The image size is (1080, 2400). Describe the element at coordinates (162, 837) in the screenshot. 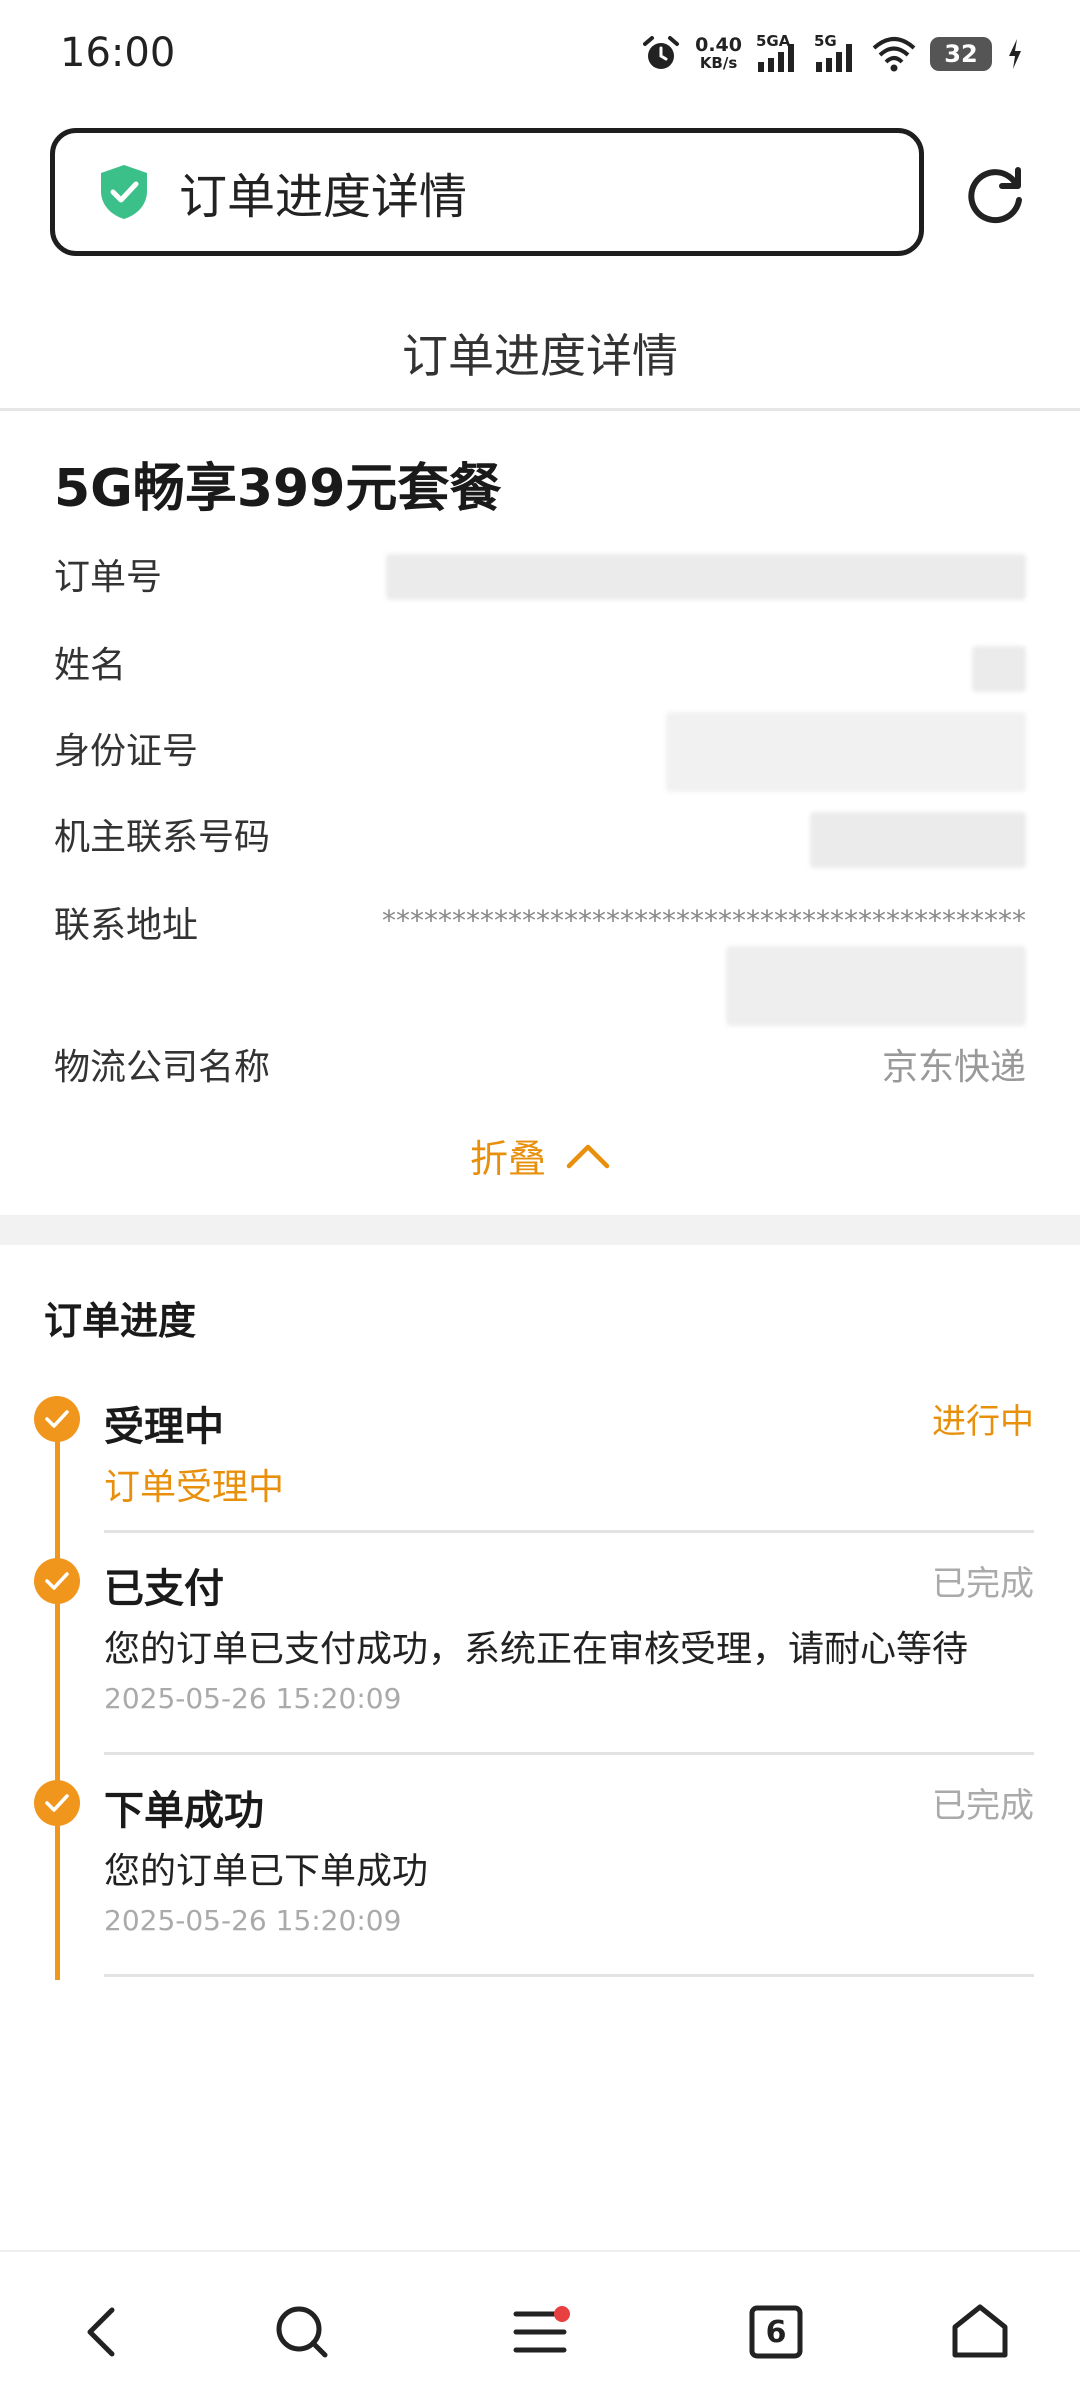

I see `info-label: 机主联系号码` at that location.